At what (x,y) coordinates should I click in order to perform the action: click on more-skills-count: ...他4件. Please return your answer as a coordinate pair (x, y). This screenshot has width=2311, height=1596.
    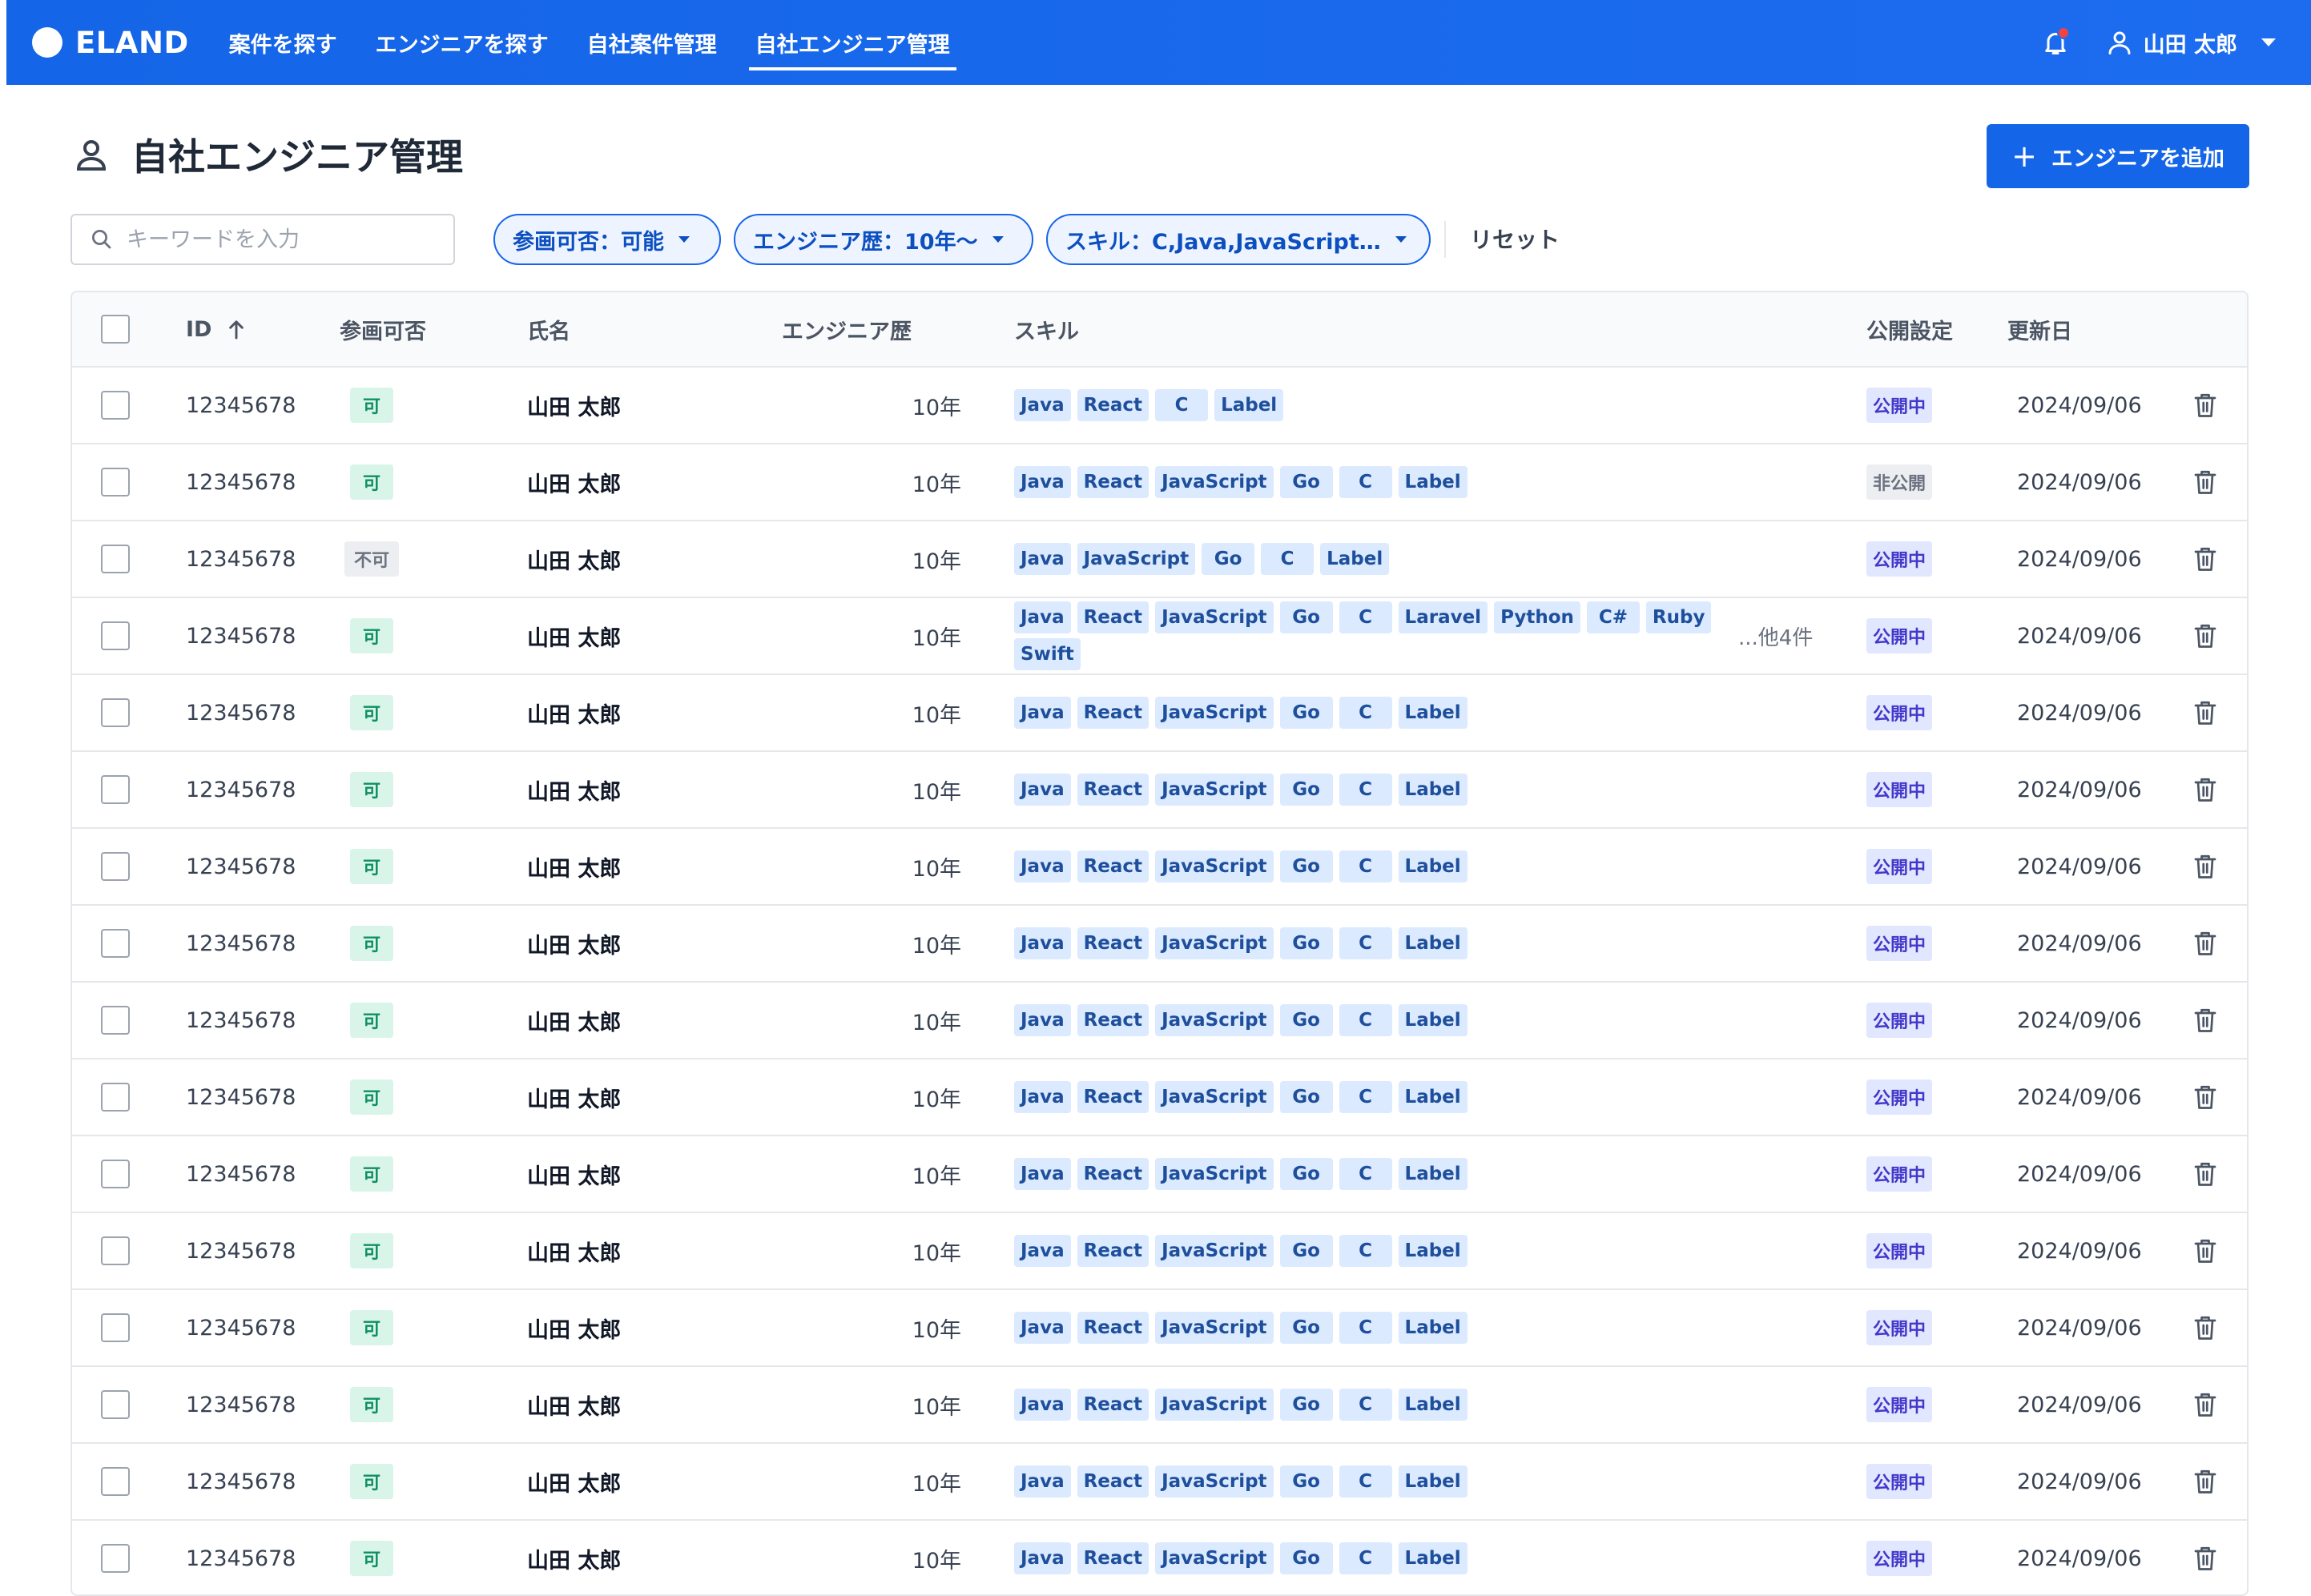
    Looking at the image, I should click on (1775, 635).